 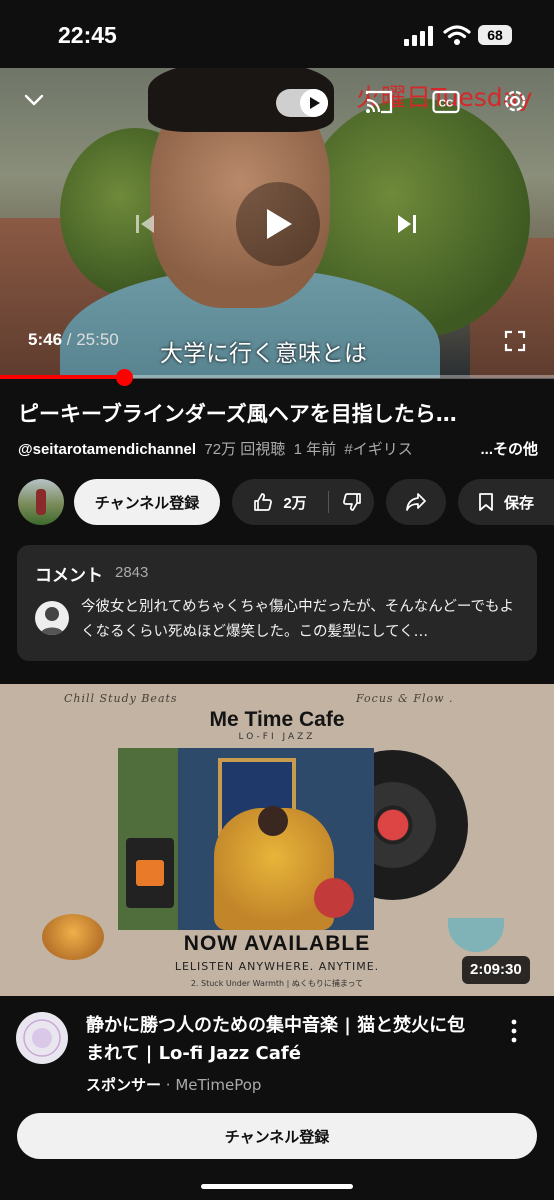 What do you see at coordinates (246, 839) in the screenshot?
I see `ad-artwork` at bounding box center [246, 839].